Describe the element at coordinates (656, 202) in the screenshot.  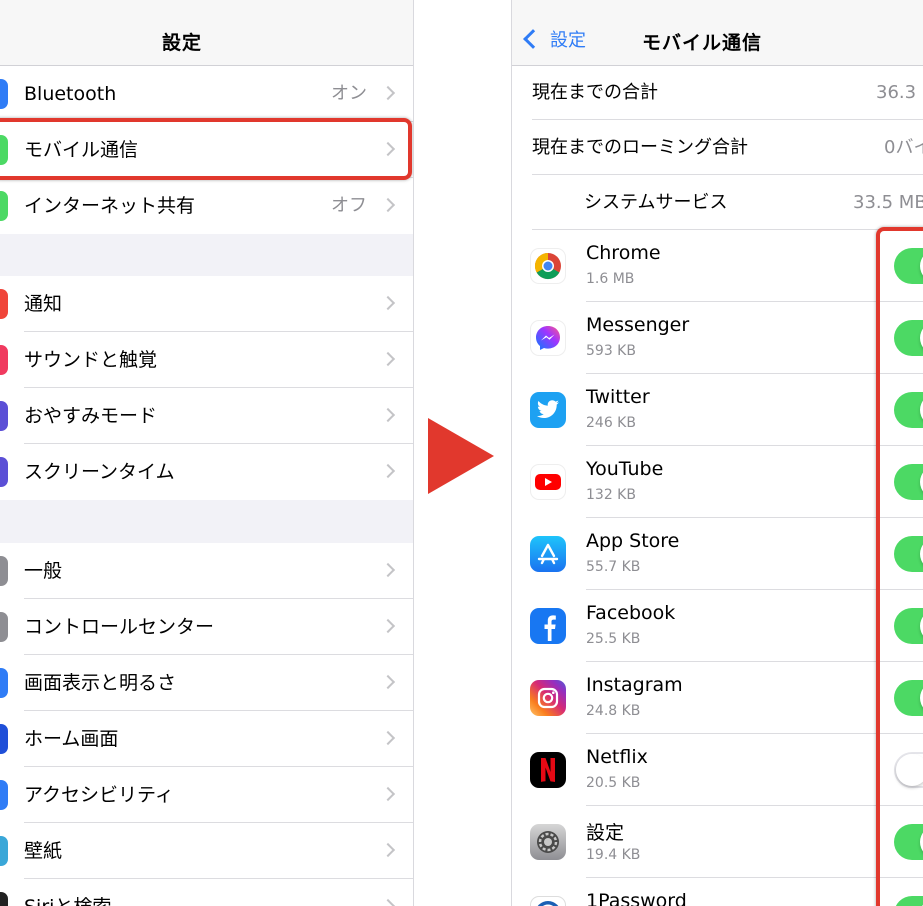
I see `stat-label: システムサービス` at that location.